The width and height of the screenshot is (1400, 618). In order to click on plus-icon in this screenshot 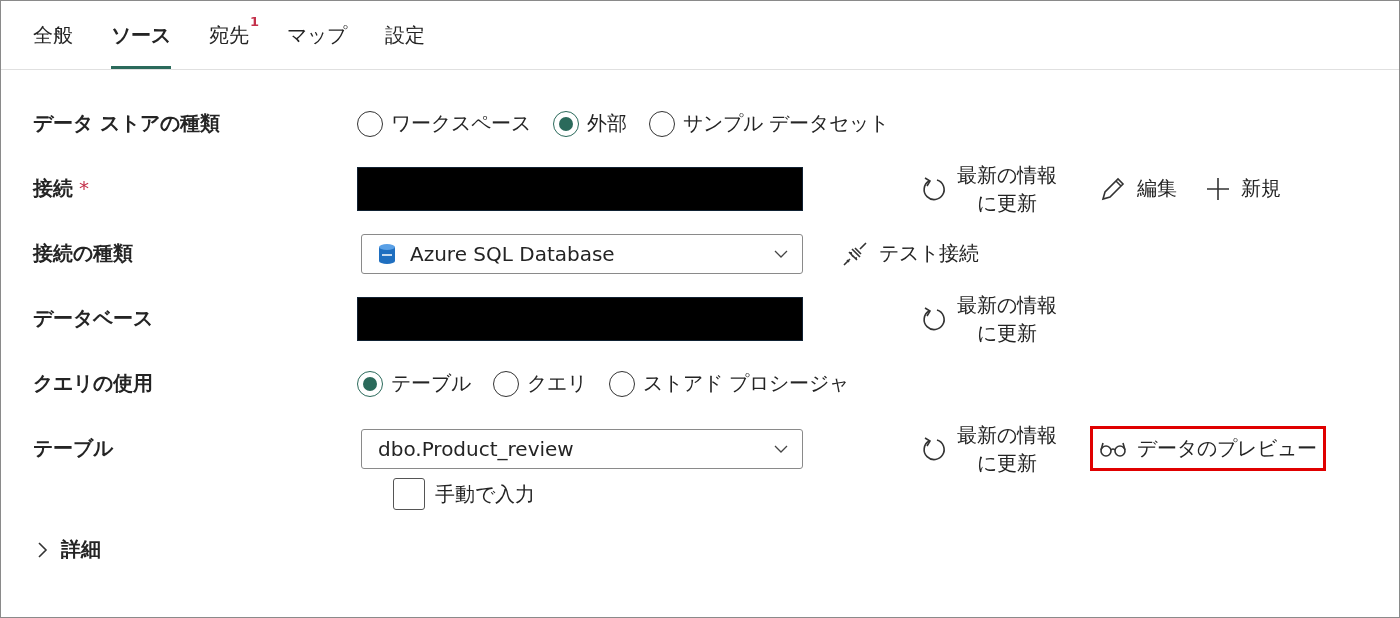, I will do `click(1218, 188)`.